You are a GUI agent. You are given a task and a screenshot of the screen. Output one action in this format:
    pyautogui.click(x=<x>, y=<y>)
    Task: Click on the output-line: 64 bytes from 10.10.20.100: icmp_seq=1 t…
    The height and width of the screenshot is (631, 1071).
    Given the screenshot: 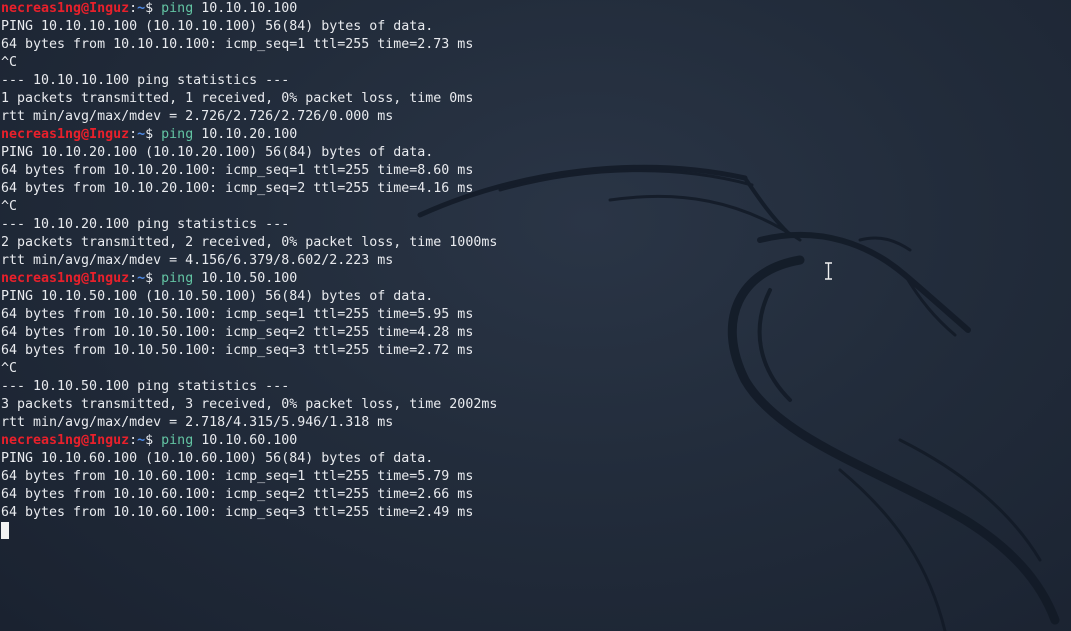 What is the action you would take?
    pyautogui.click(x=237, y=170)
    